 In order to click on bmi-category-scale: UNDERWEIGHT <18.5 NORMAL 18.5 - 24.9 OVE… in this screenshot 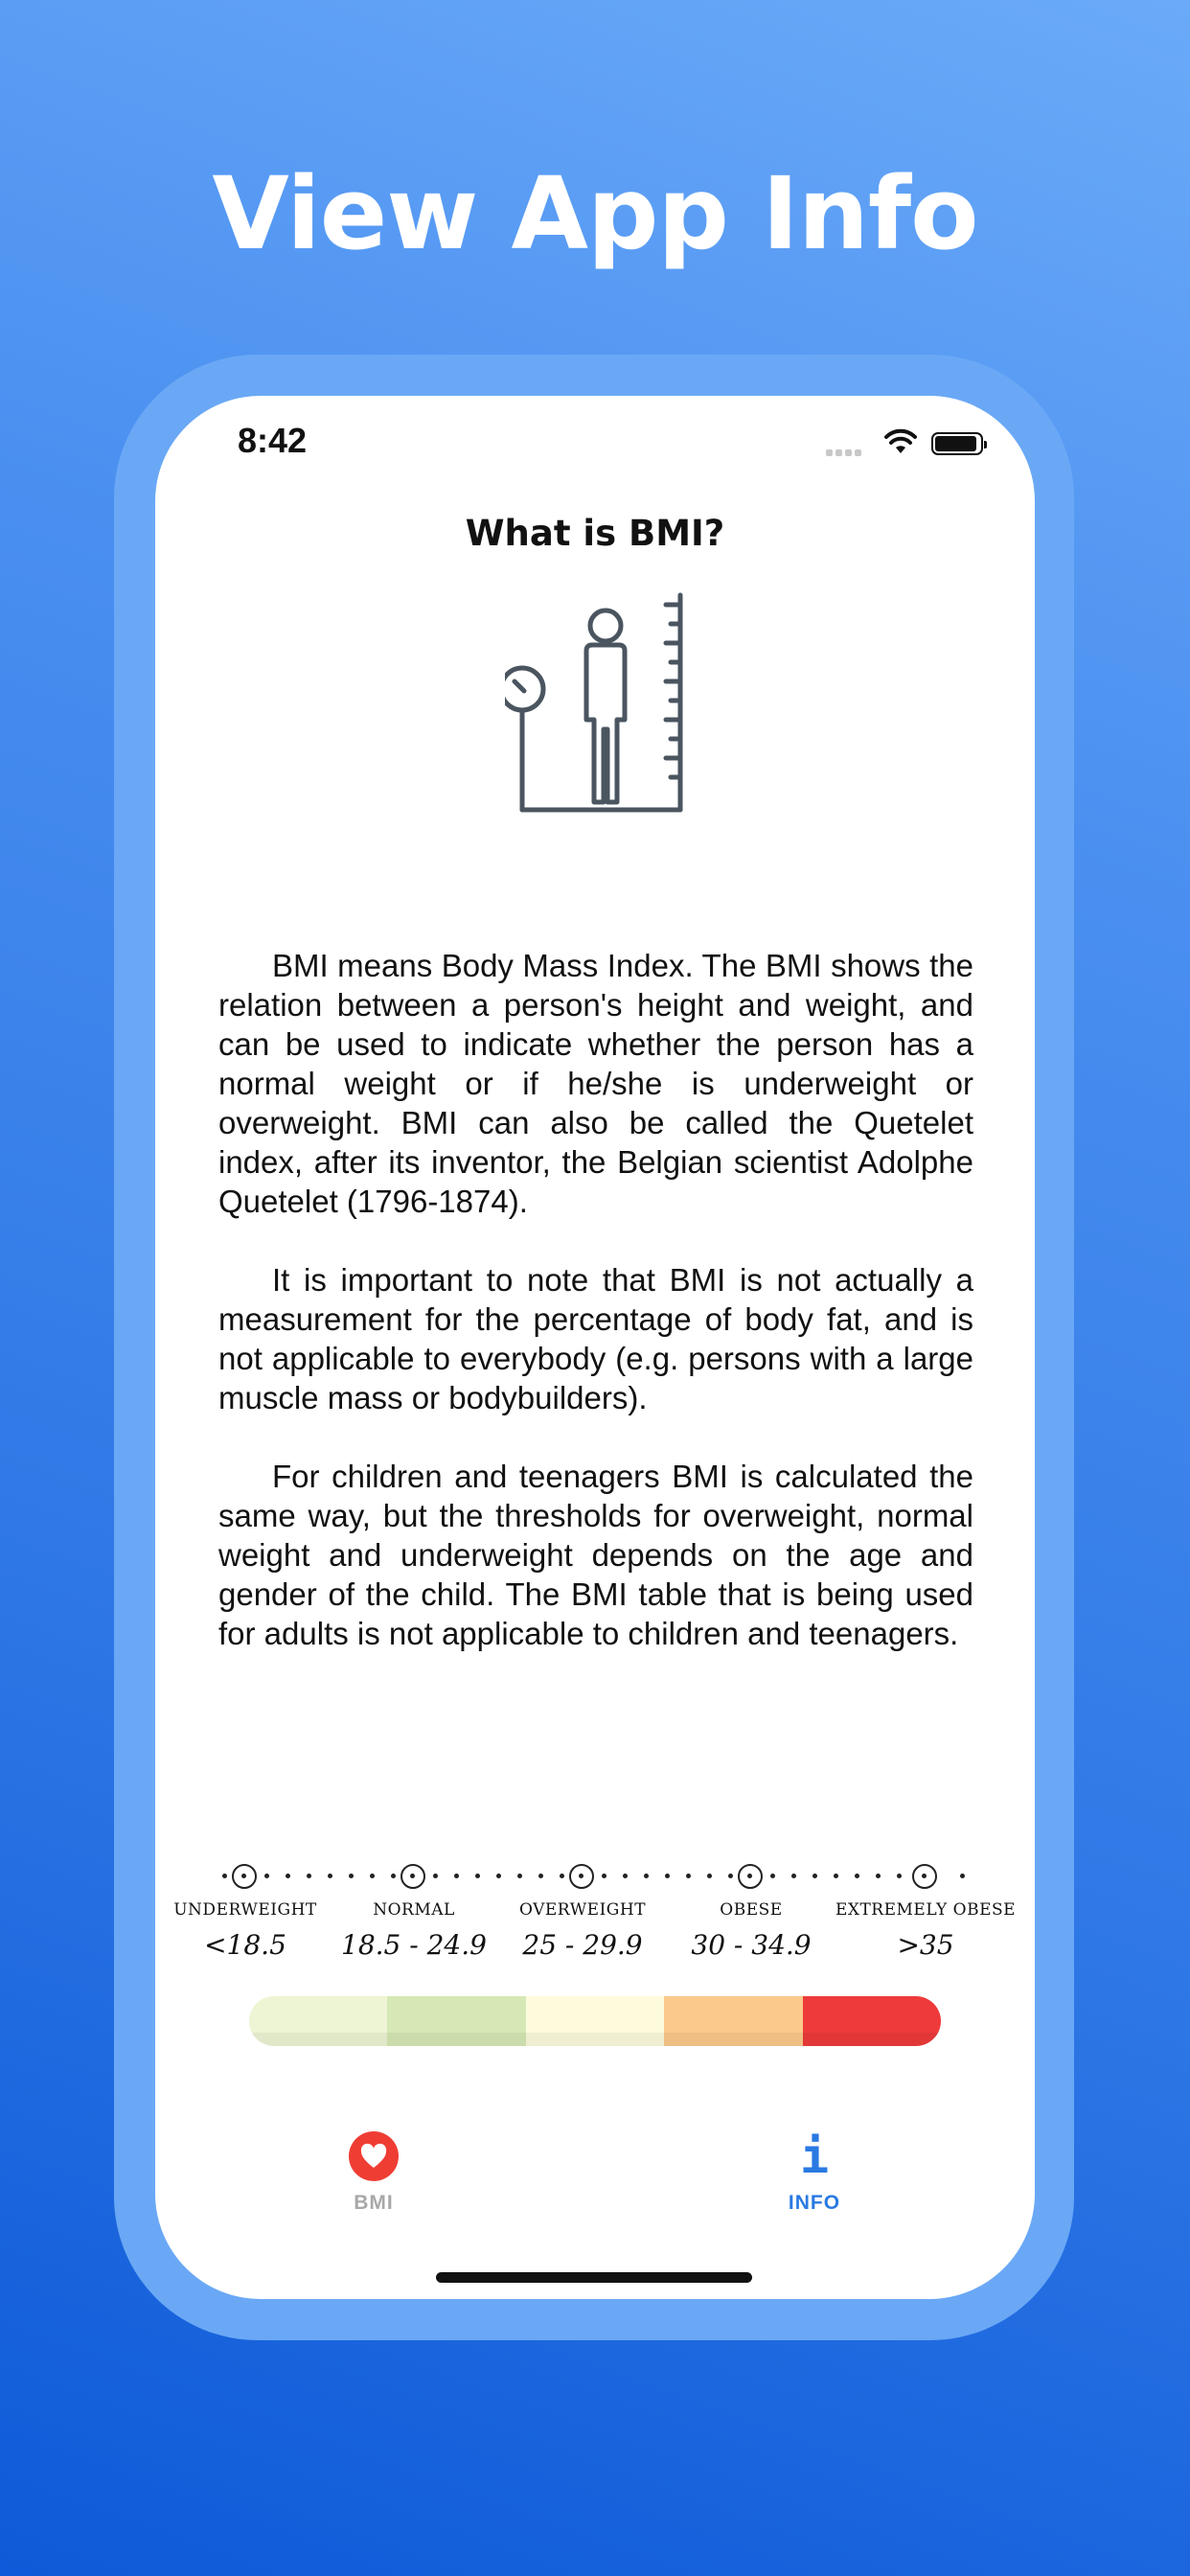, I will do `click(595, 1911)`.